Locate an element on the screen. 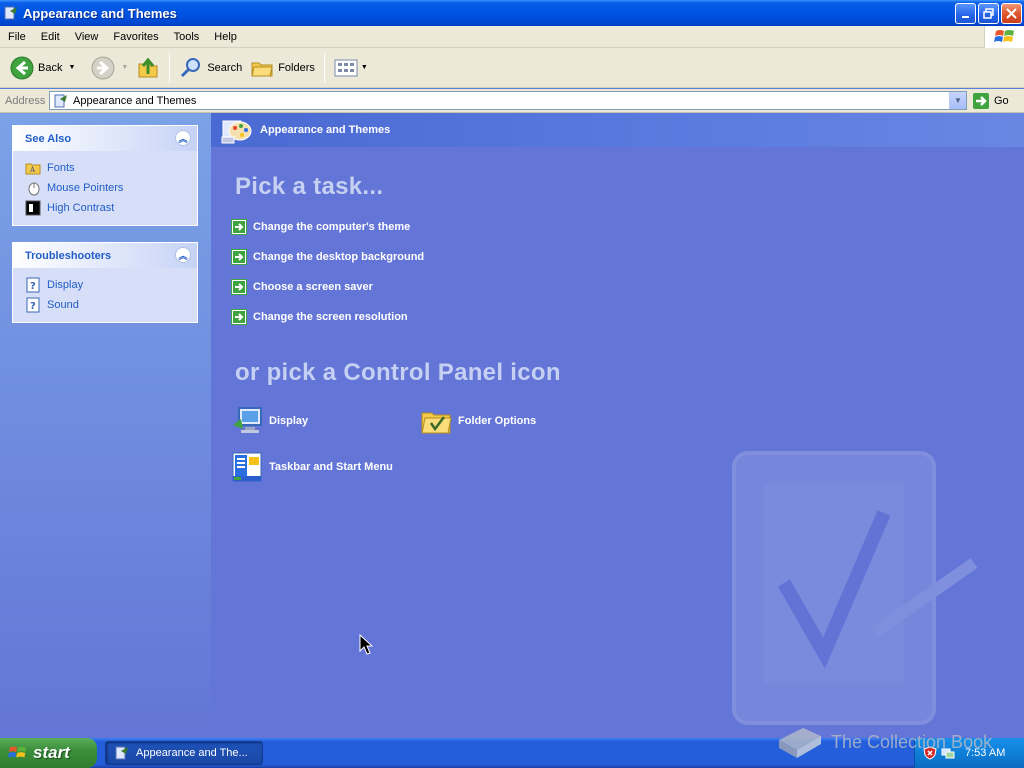 The height and width of the screenshot is (768, 1024). cp-taskbar-start-menu: Taskbar and Start Menu is located at coordinates (312, 467).